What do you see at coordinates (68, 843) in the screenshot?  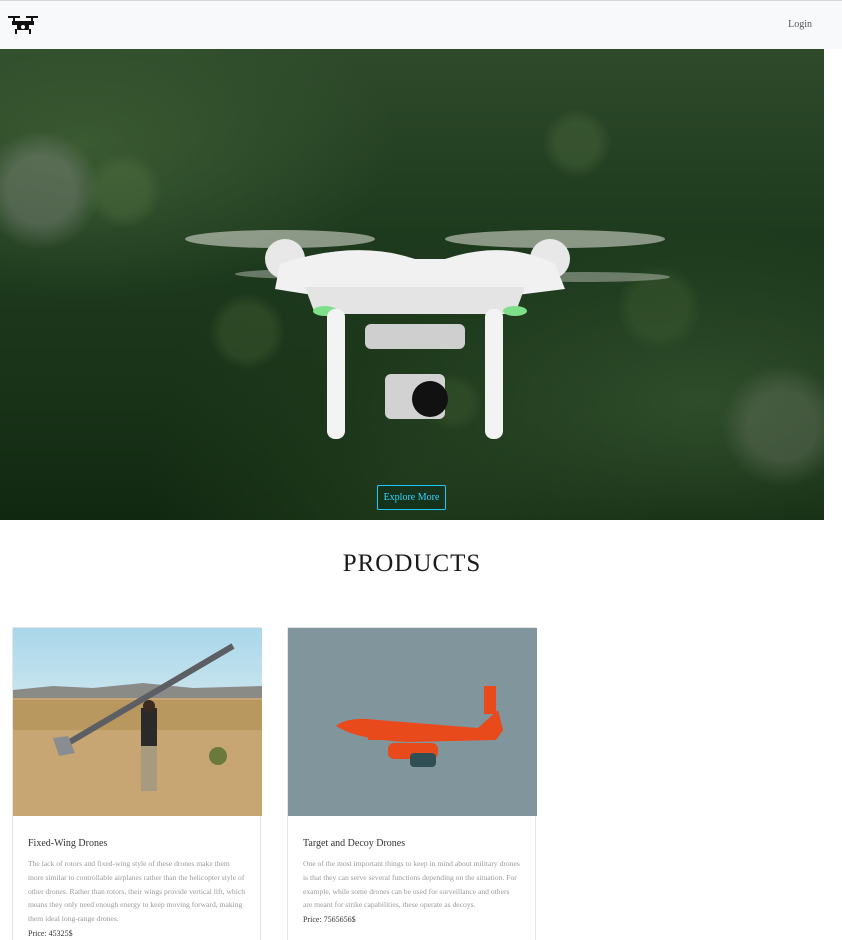 I see `product-title: Fixed-Wing Drones` at bounding box center [68, 843].